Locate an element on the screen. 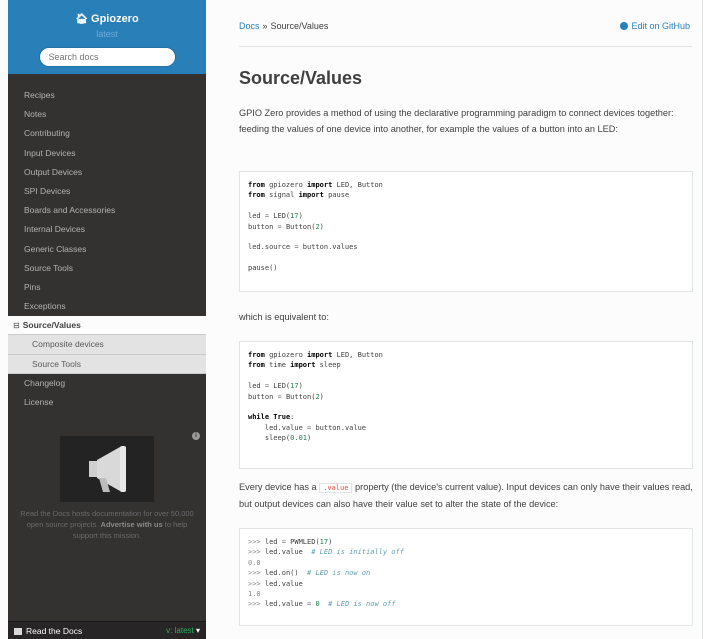 The height and width of the screenshot is (639, 703). caret-down-icon: ▾ is located at coordinates (197, 630).